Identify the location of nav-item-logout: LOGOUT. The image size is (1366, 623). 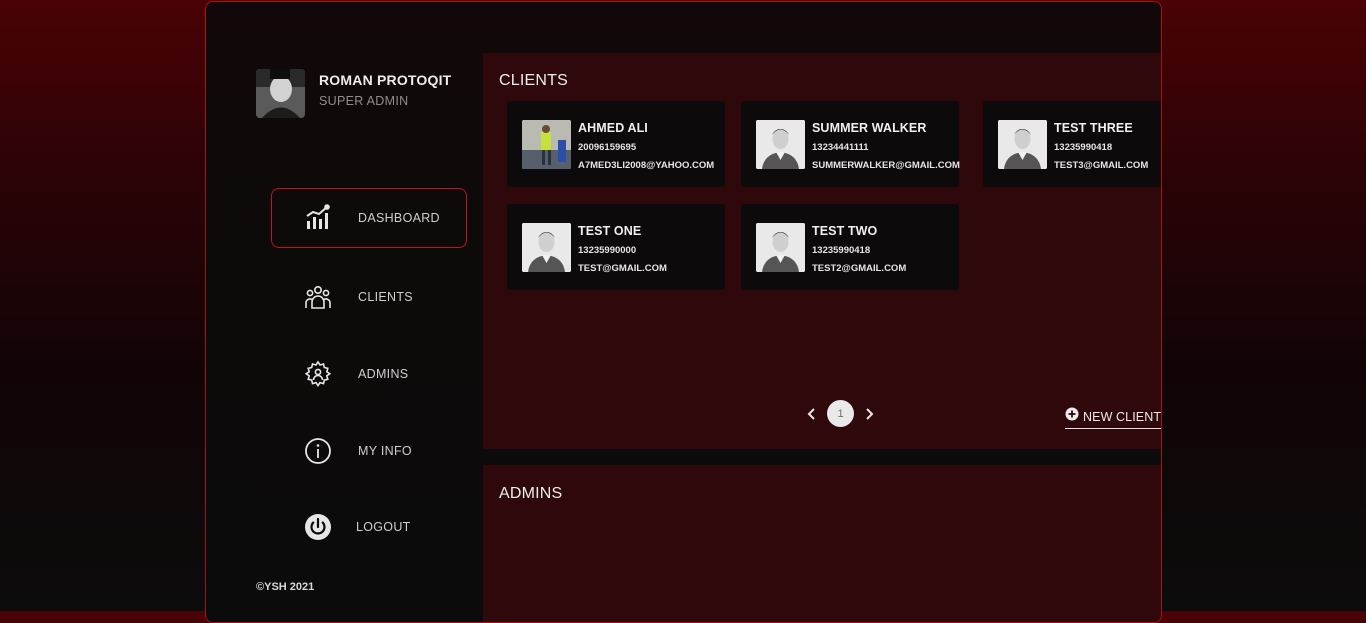
(369, 527).